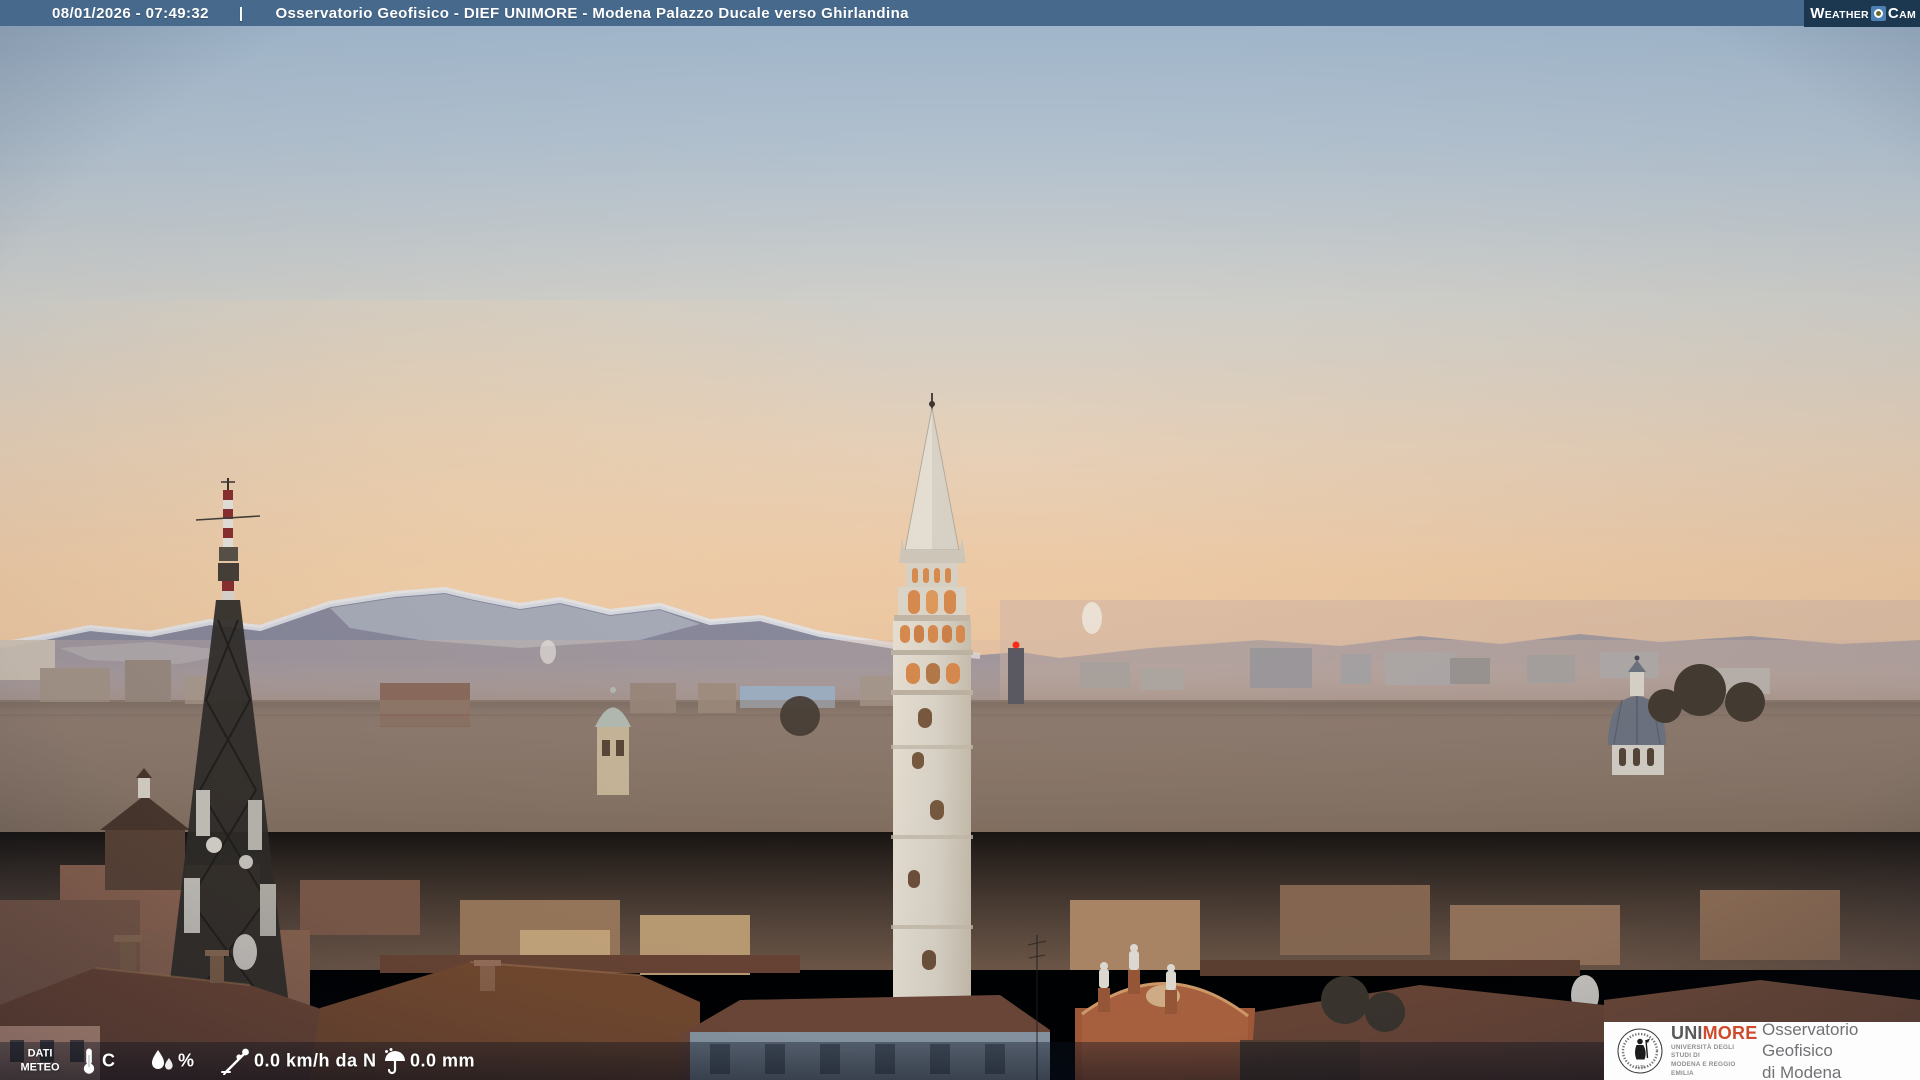 Image resolution: width=1920 pixels, height=1080 pixels. What do you see at coordinates (89, 1061) in the screenshot?
I see `thermometer-icon` at bounding box center [89, 1061].